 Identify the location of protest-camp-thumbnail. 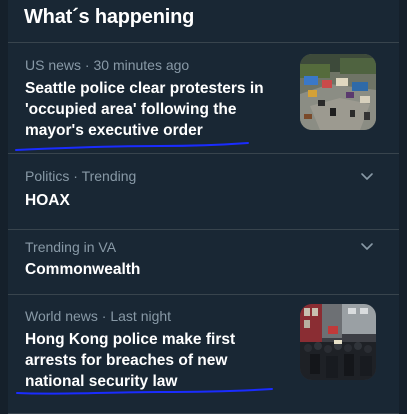
(338, 92).